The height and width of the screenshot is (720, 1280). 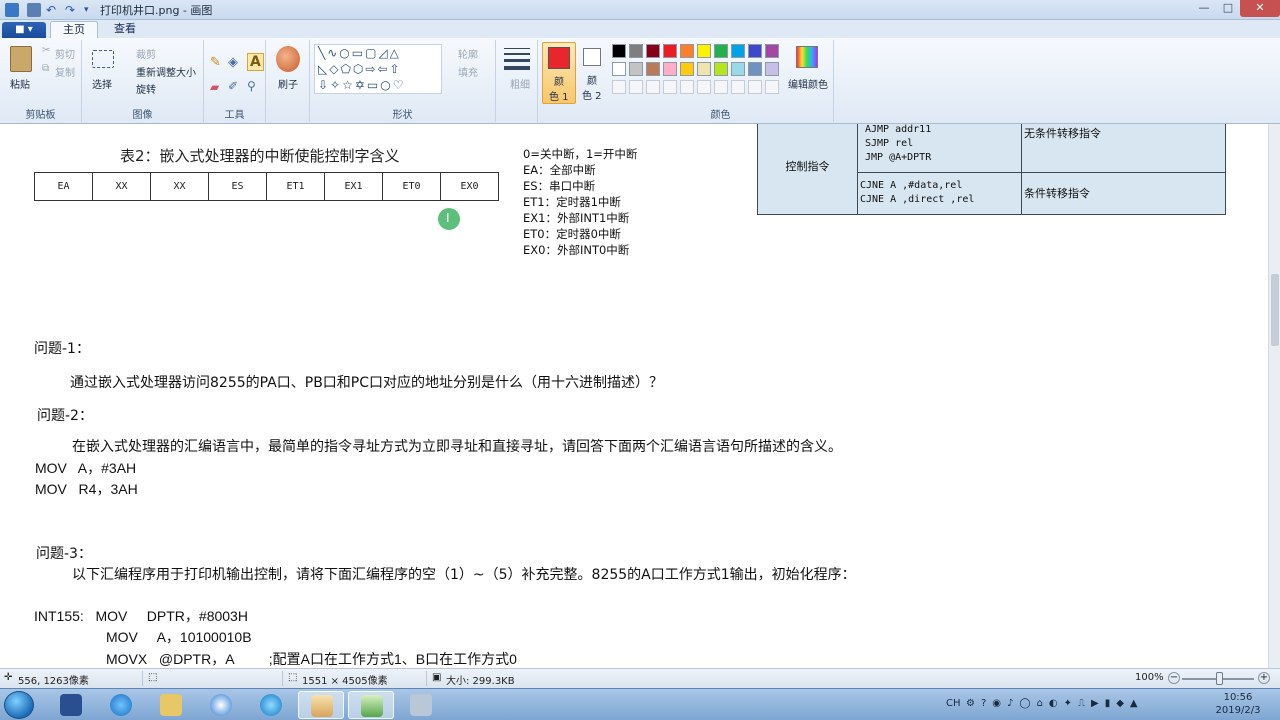 What do you see at coordinates (125, 29) in the screenshot?
I see `tab-view: 查看` at bounding box center [125, 29].